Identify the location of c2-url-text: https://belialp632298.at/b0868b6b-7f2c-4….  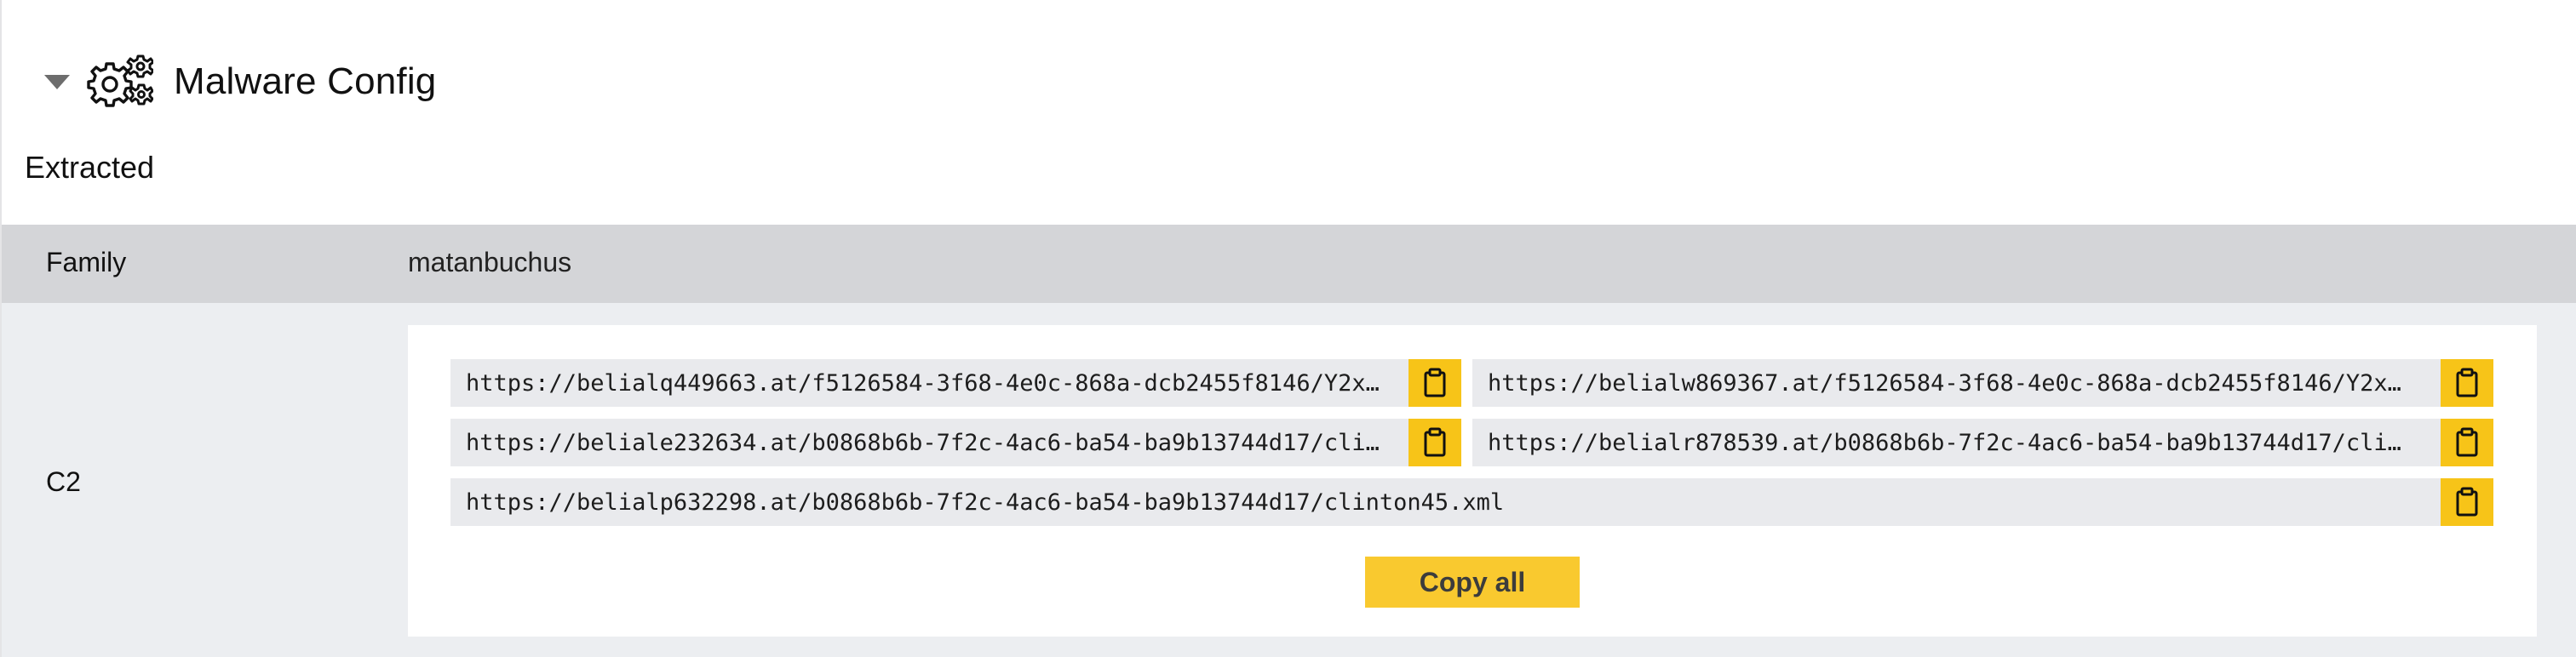
(1445, 502).